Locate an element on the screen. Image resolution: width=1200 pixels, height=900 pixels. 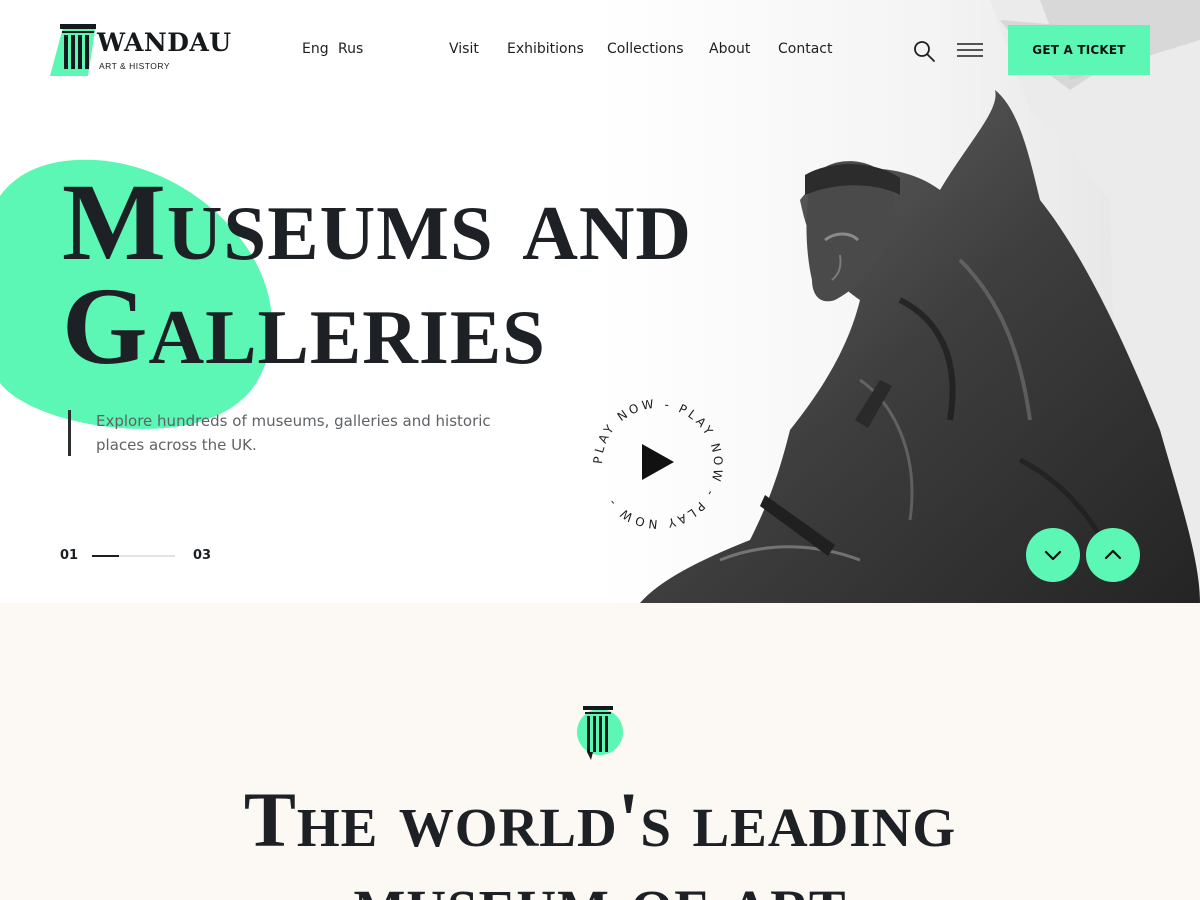
scroll-up-button is located at coordinates (1113, 555).